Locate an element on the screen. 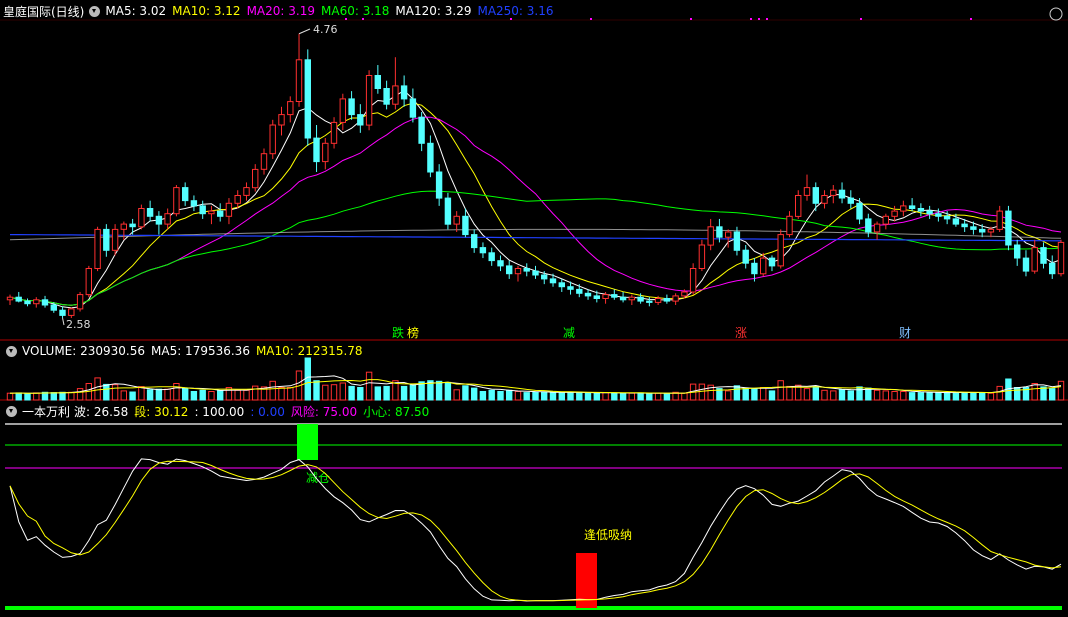  signal-label-2: 榜 is located at coordinates (413, 332).